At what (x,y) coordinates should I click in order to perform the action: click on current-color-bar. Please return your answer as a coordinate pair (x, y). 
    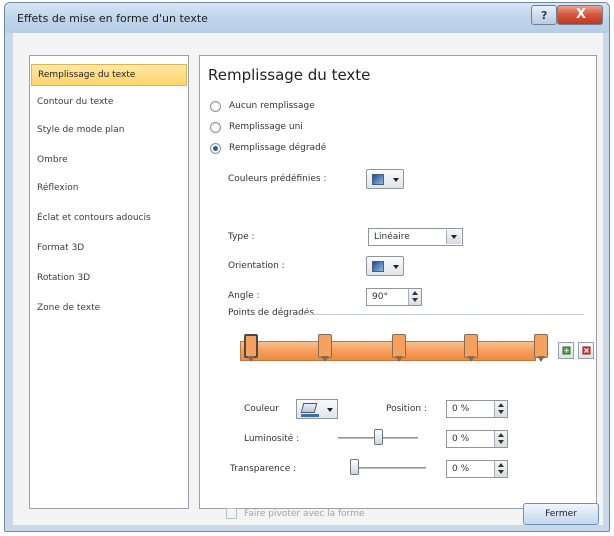
    Looking at the image, I should click on (310, 415).